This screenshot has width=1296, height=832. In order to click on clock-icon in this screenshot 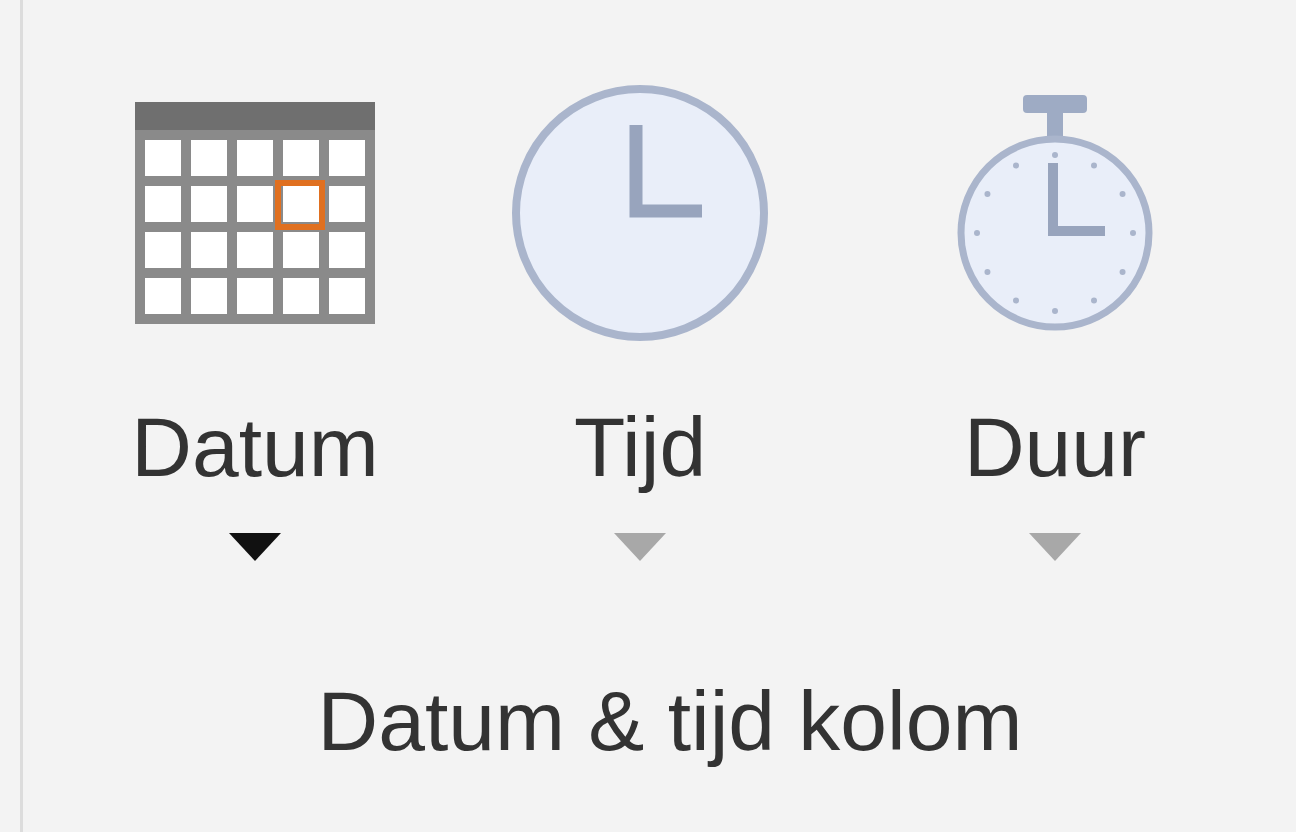, I will do `click(640, 212)`.